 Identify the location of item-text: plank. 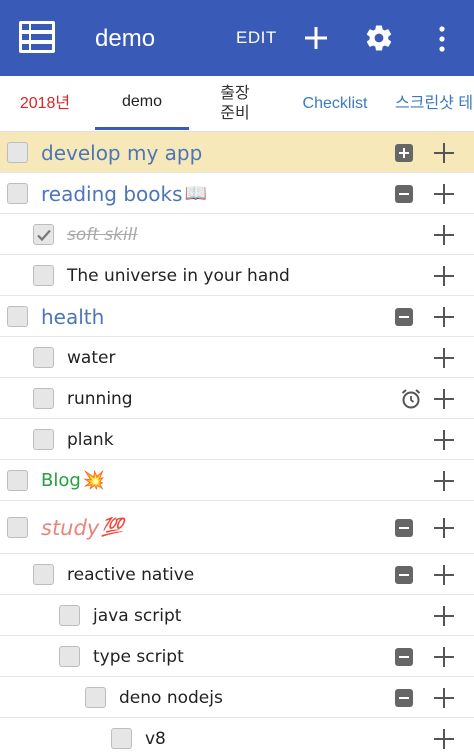
(90, 439).